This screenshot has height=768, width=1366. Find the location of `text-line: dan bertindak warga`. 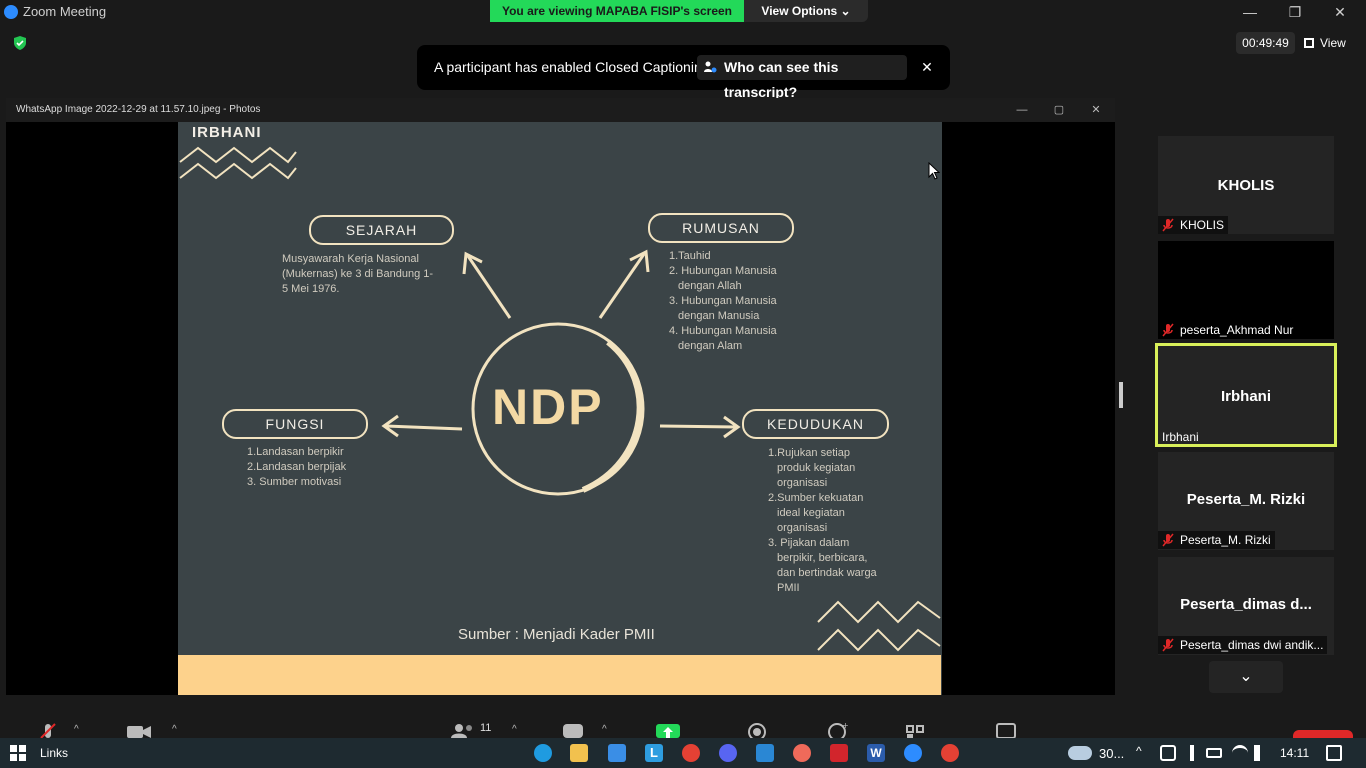

text-line: dan bertindak warga is located at coordinates (827, 573).